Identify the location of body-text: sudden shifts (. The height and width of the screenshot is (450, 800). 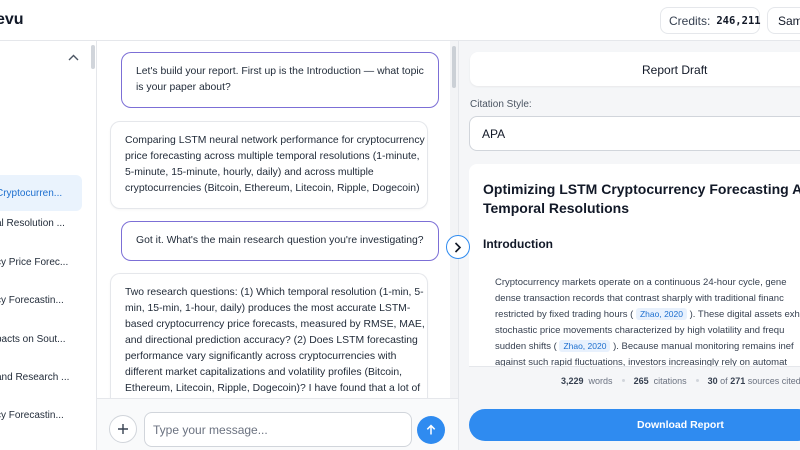
(526, 346).